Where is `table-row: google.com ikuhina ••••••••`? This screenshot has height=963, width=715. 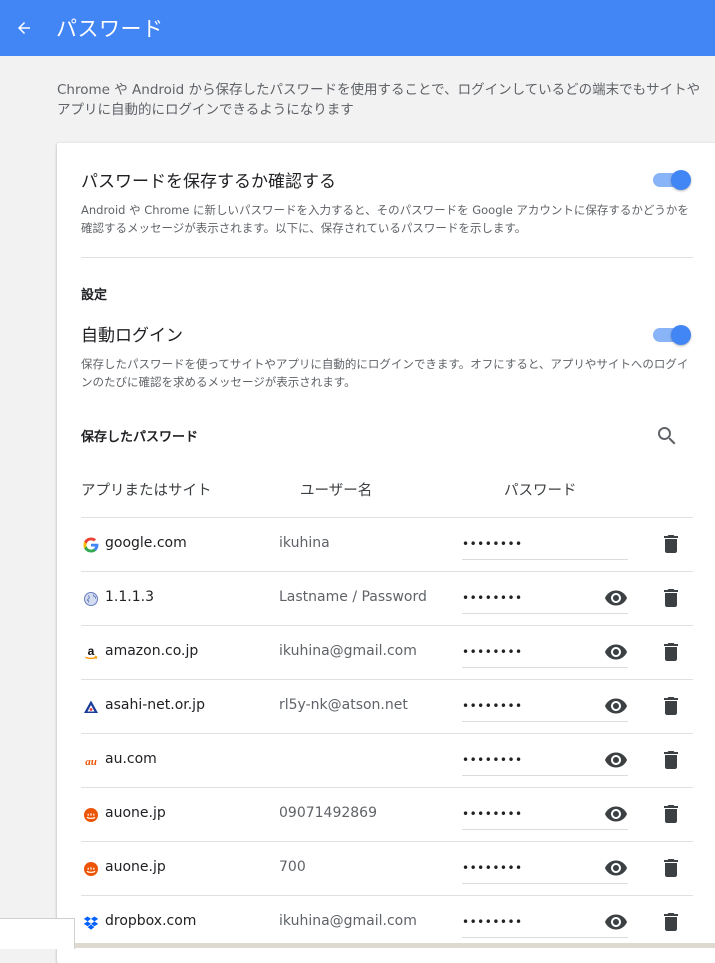 table-row: google.com ikuhina •••••••• is located at coordinates (387, 544).